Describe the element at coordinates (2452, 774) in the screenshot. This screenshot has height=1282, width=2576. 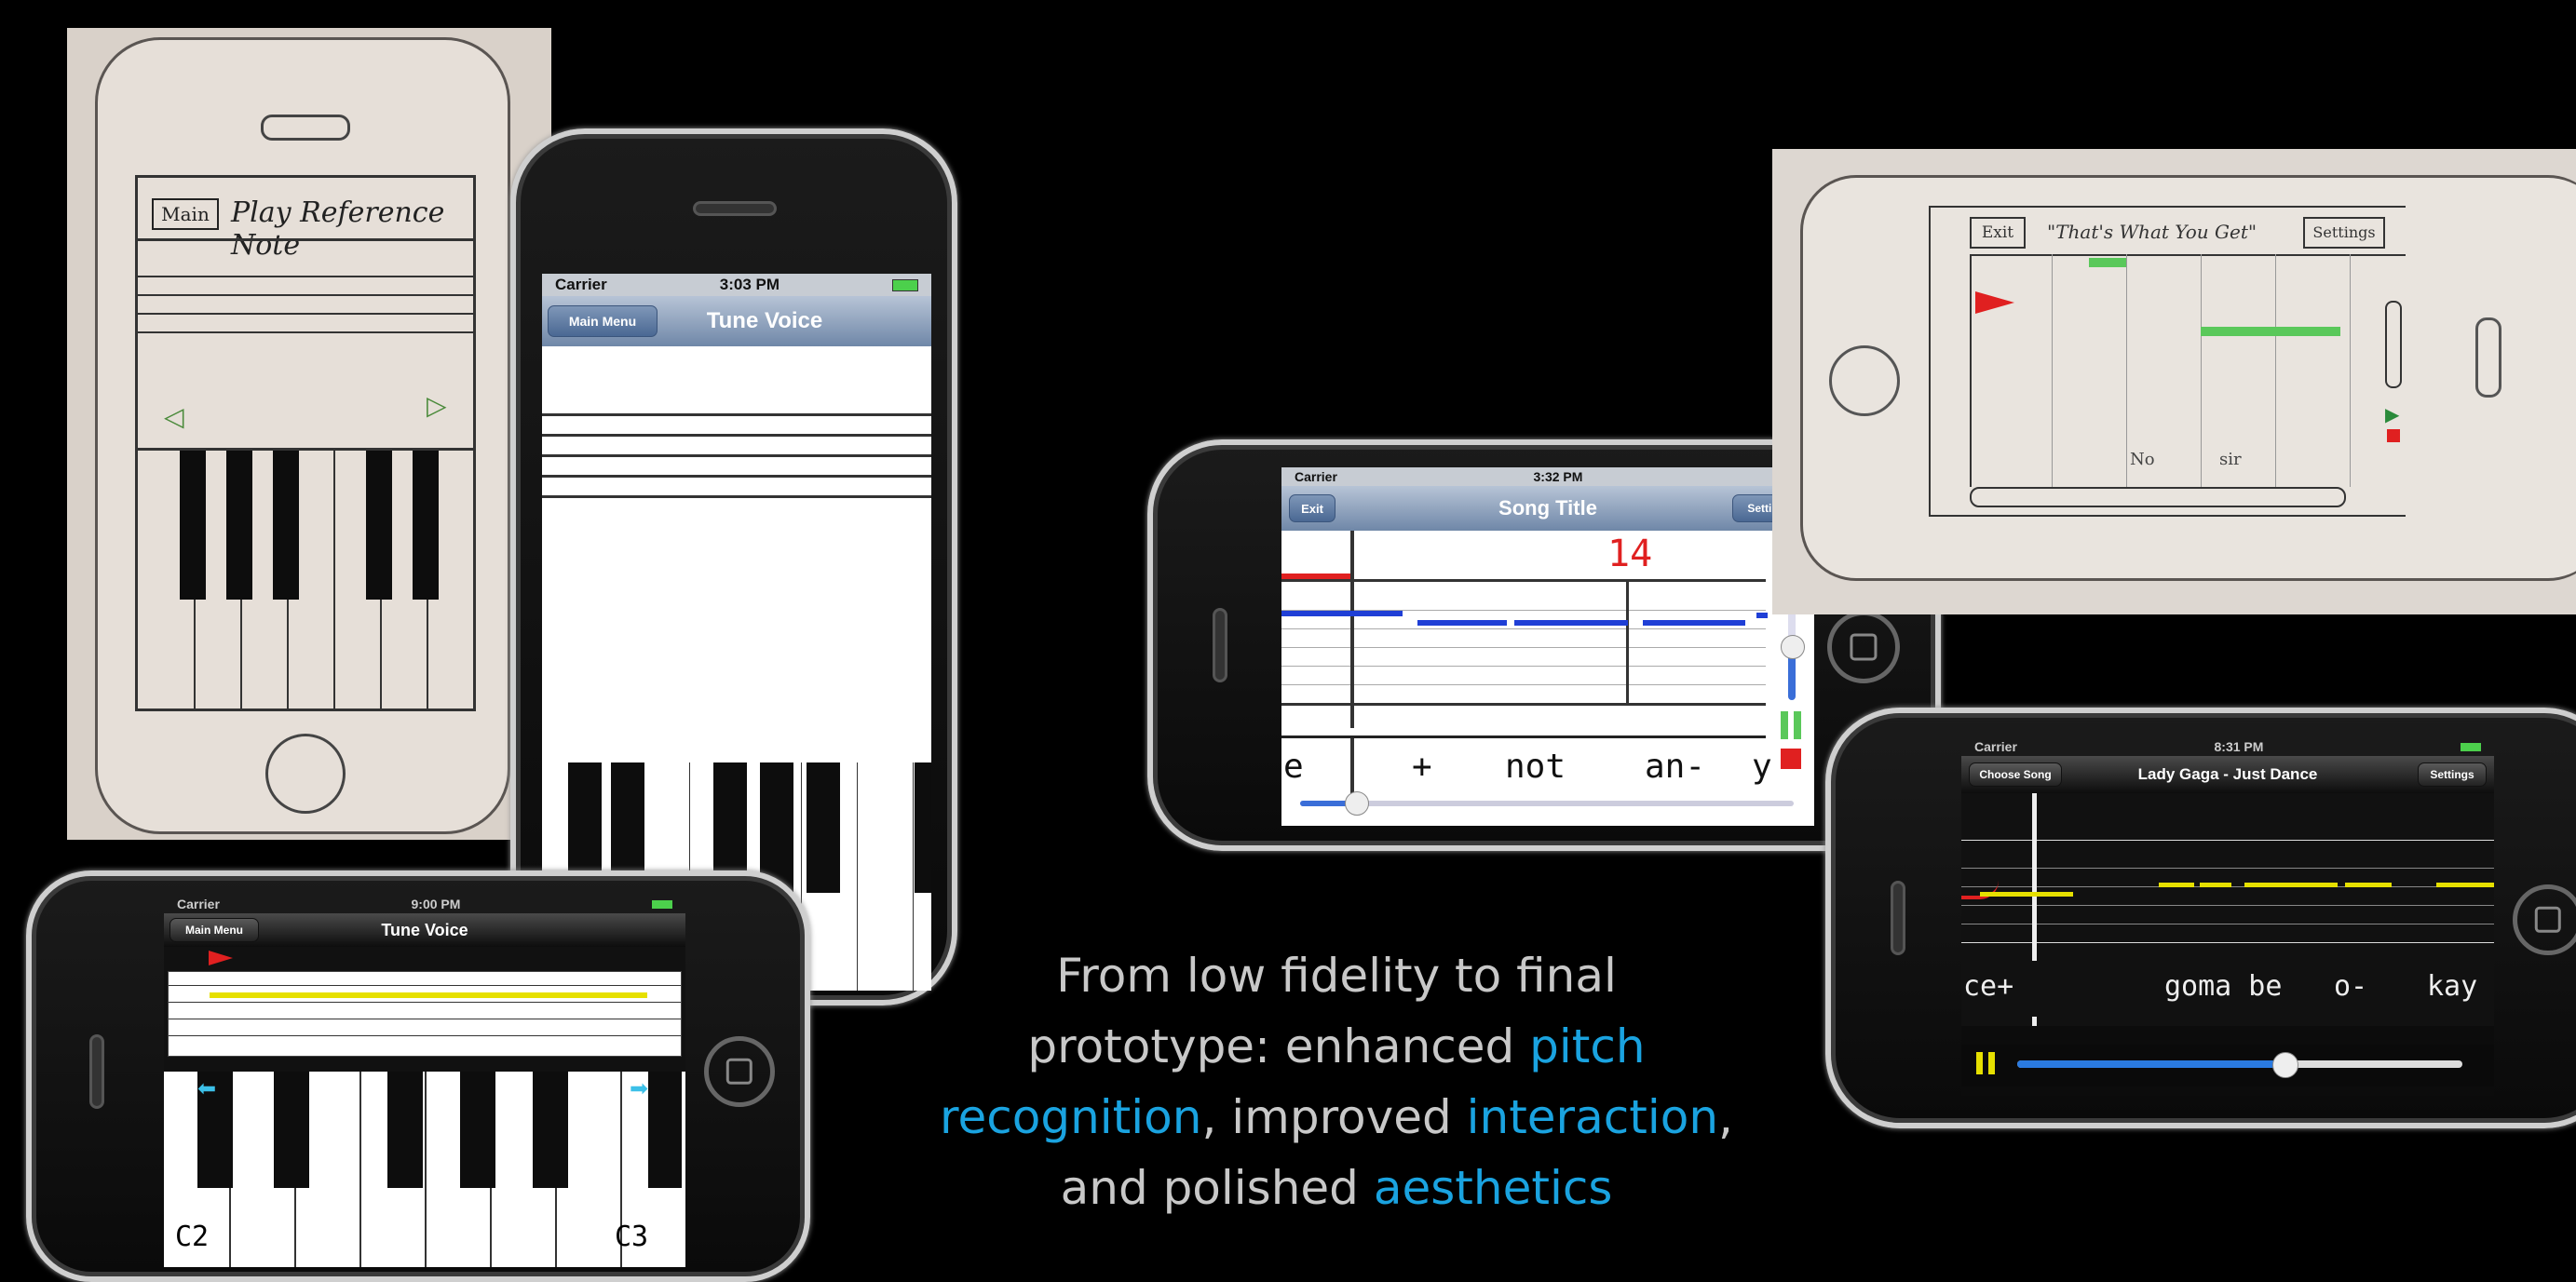
I see `settings-button: Settings` at that location.